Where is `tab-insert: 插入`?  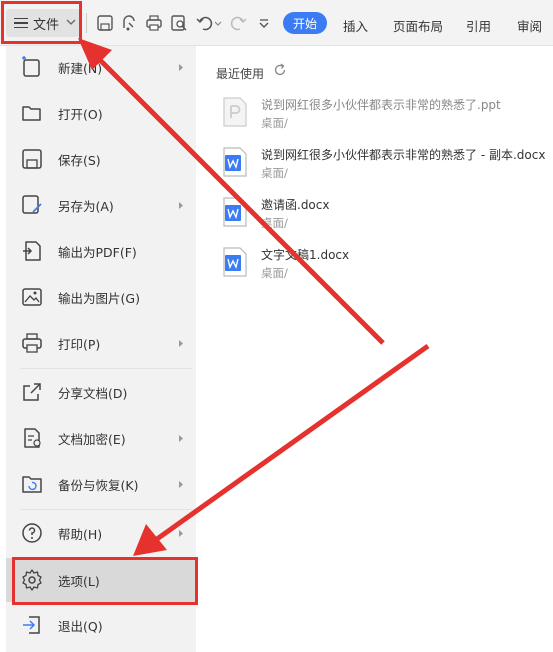
tab-insert: 插入 is located at coordinates (355, 25).